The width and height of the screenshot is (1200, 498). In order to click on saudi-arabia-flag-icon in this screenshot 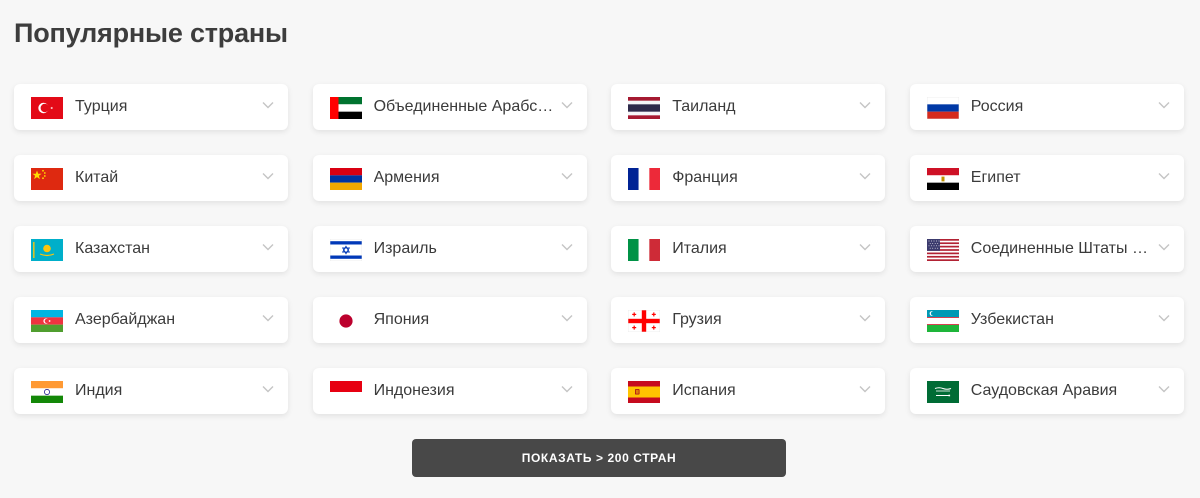, I will do `click(942, 392)`.